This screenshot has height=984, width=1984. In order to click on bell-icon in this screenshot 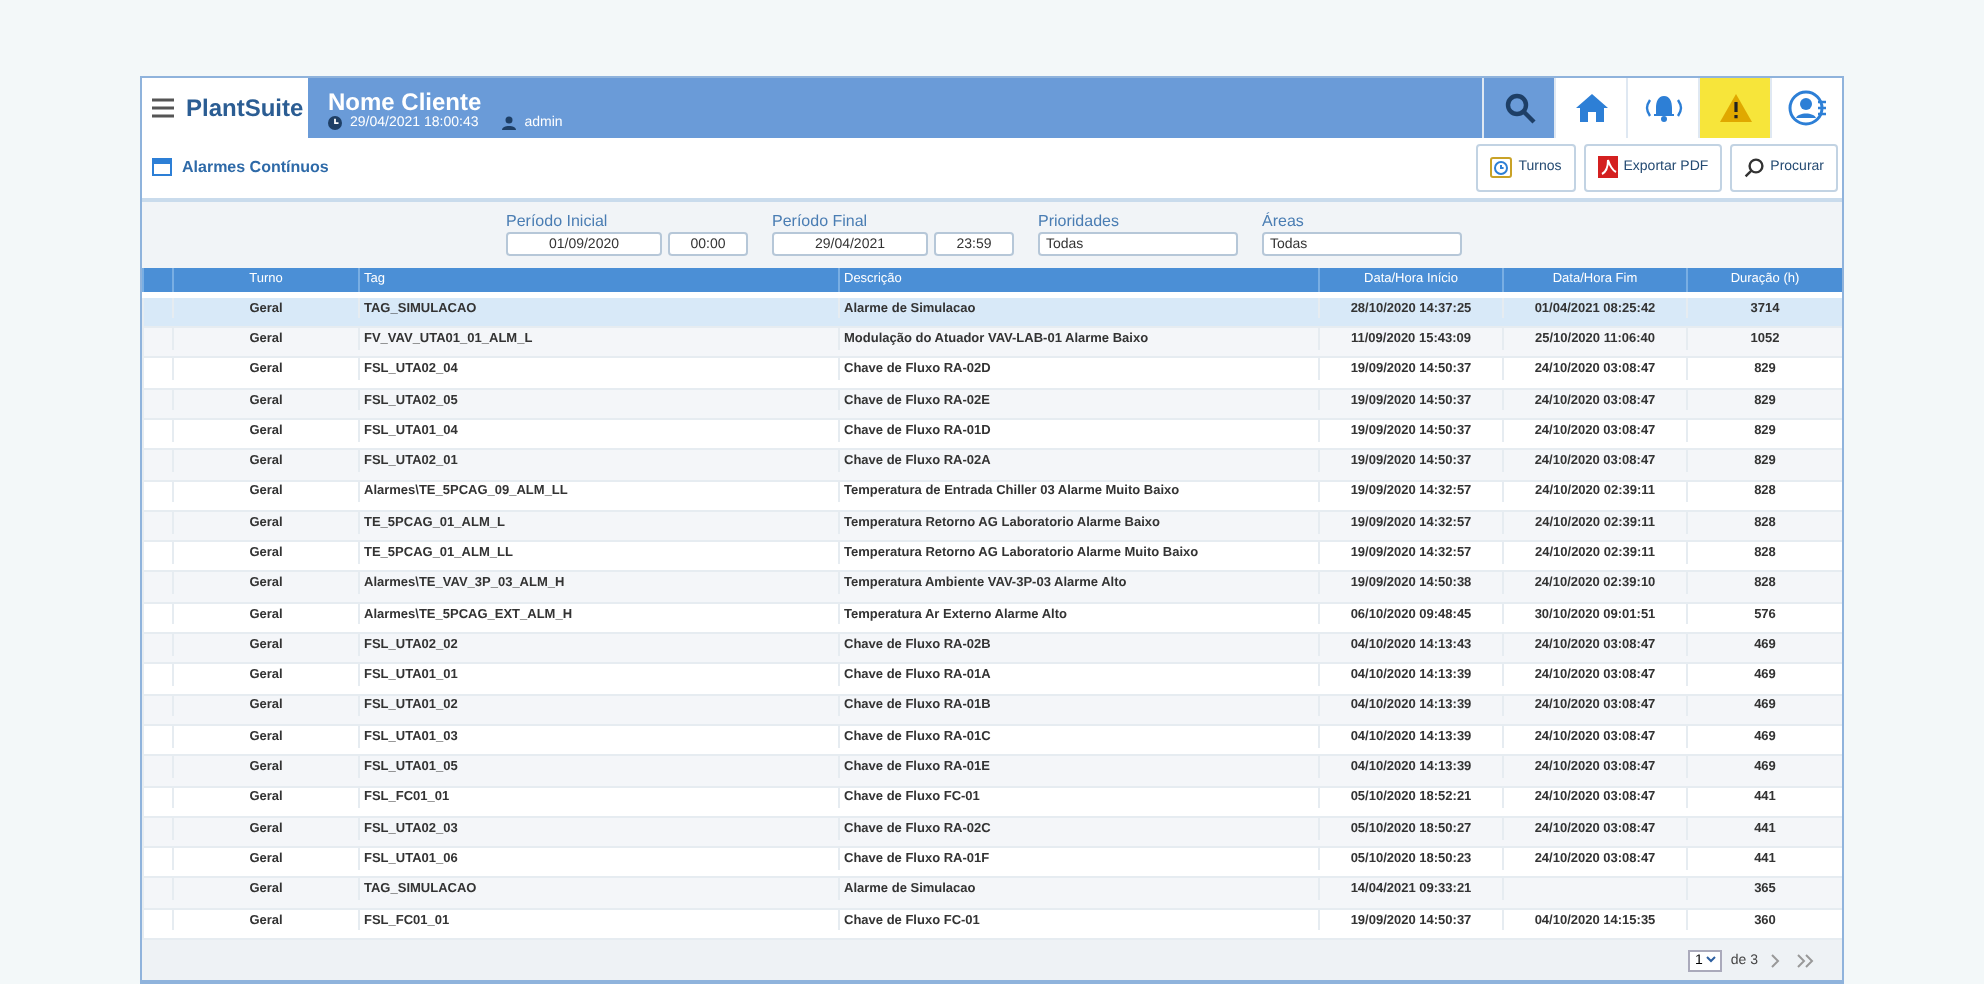, I will do `click(1663, 108)`.